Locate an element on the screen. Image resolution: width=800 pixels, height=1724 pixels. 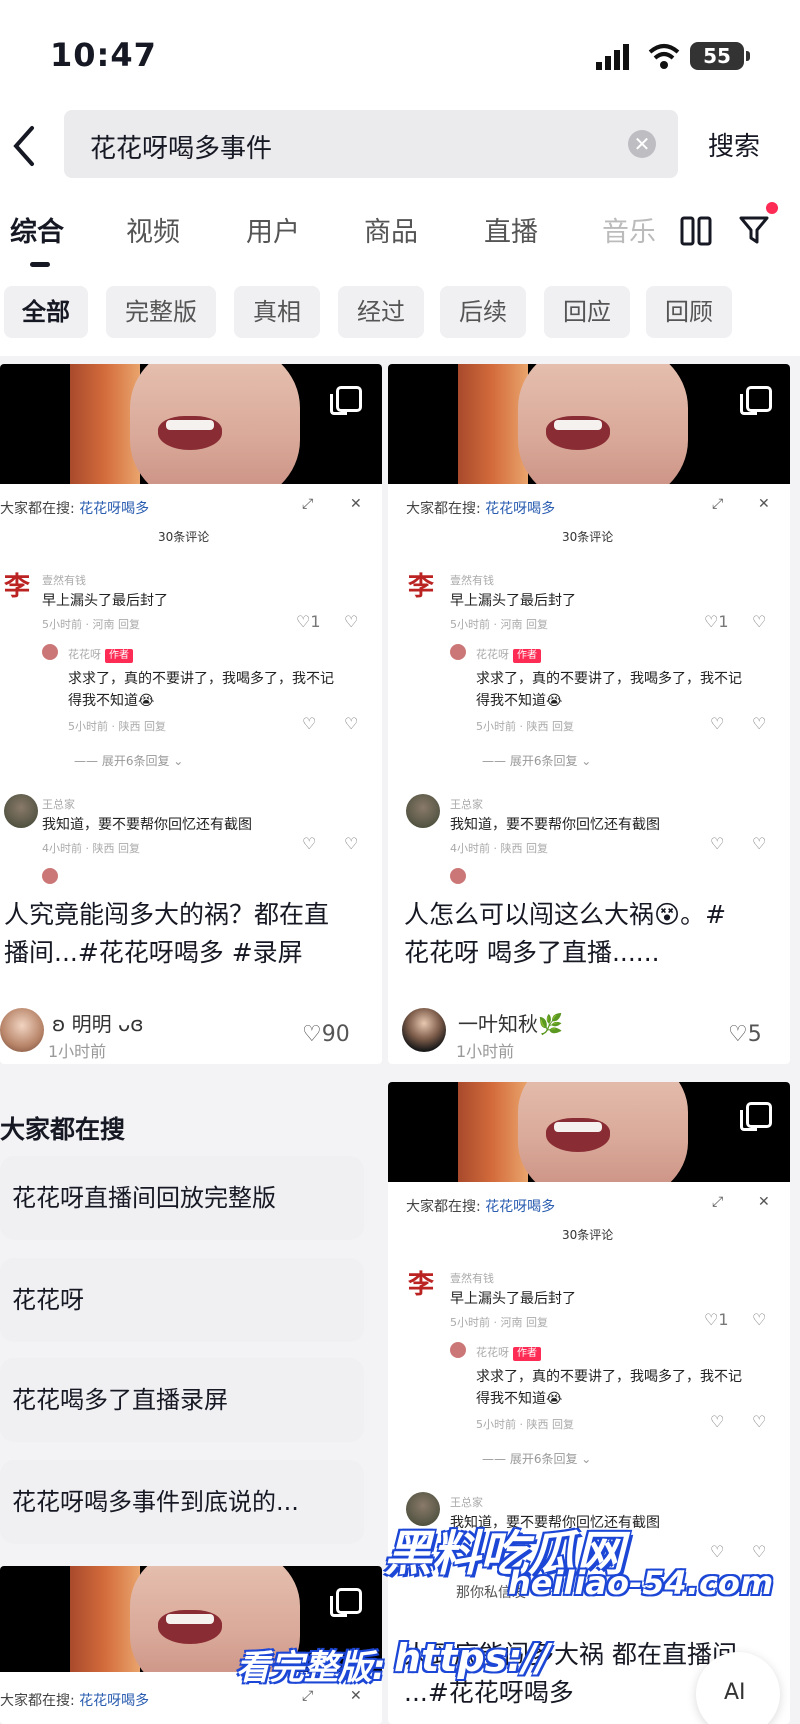
suggestion-item: 花花呀 is located at coordinates (182, 1300).